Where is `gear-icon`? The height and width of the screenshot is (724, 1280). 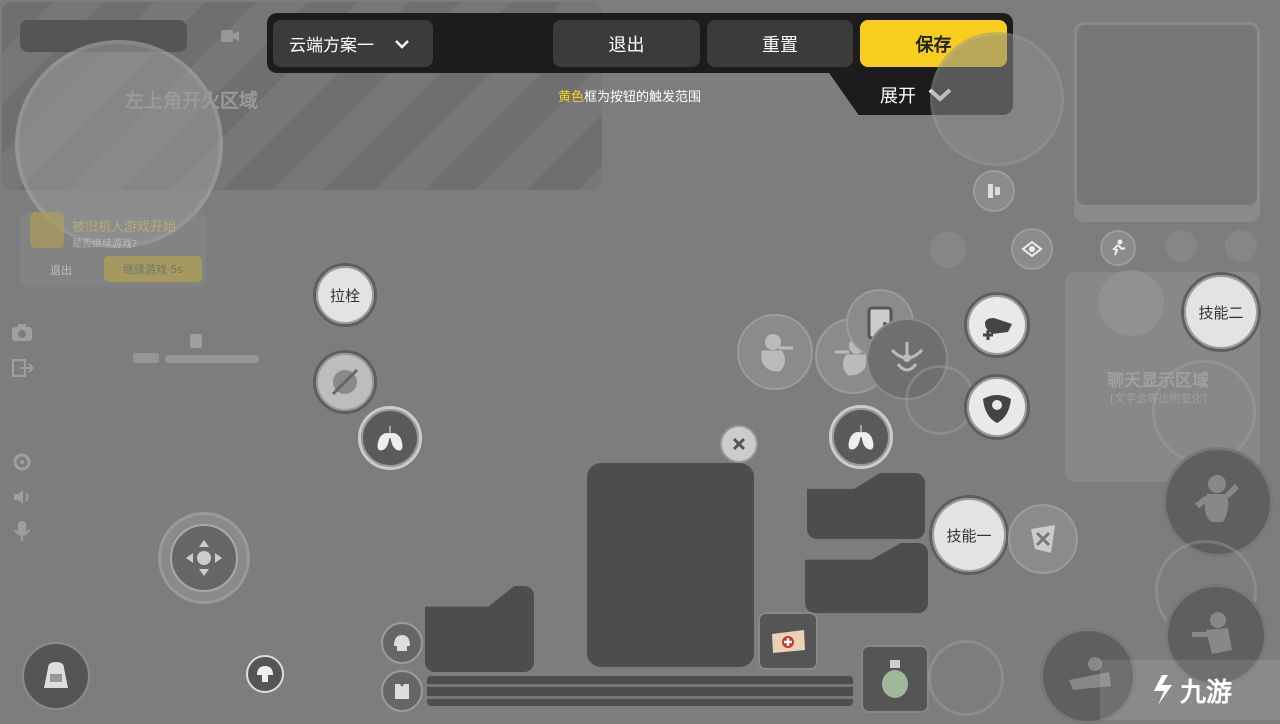
gear-icon is located at coordinates (22, 462).